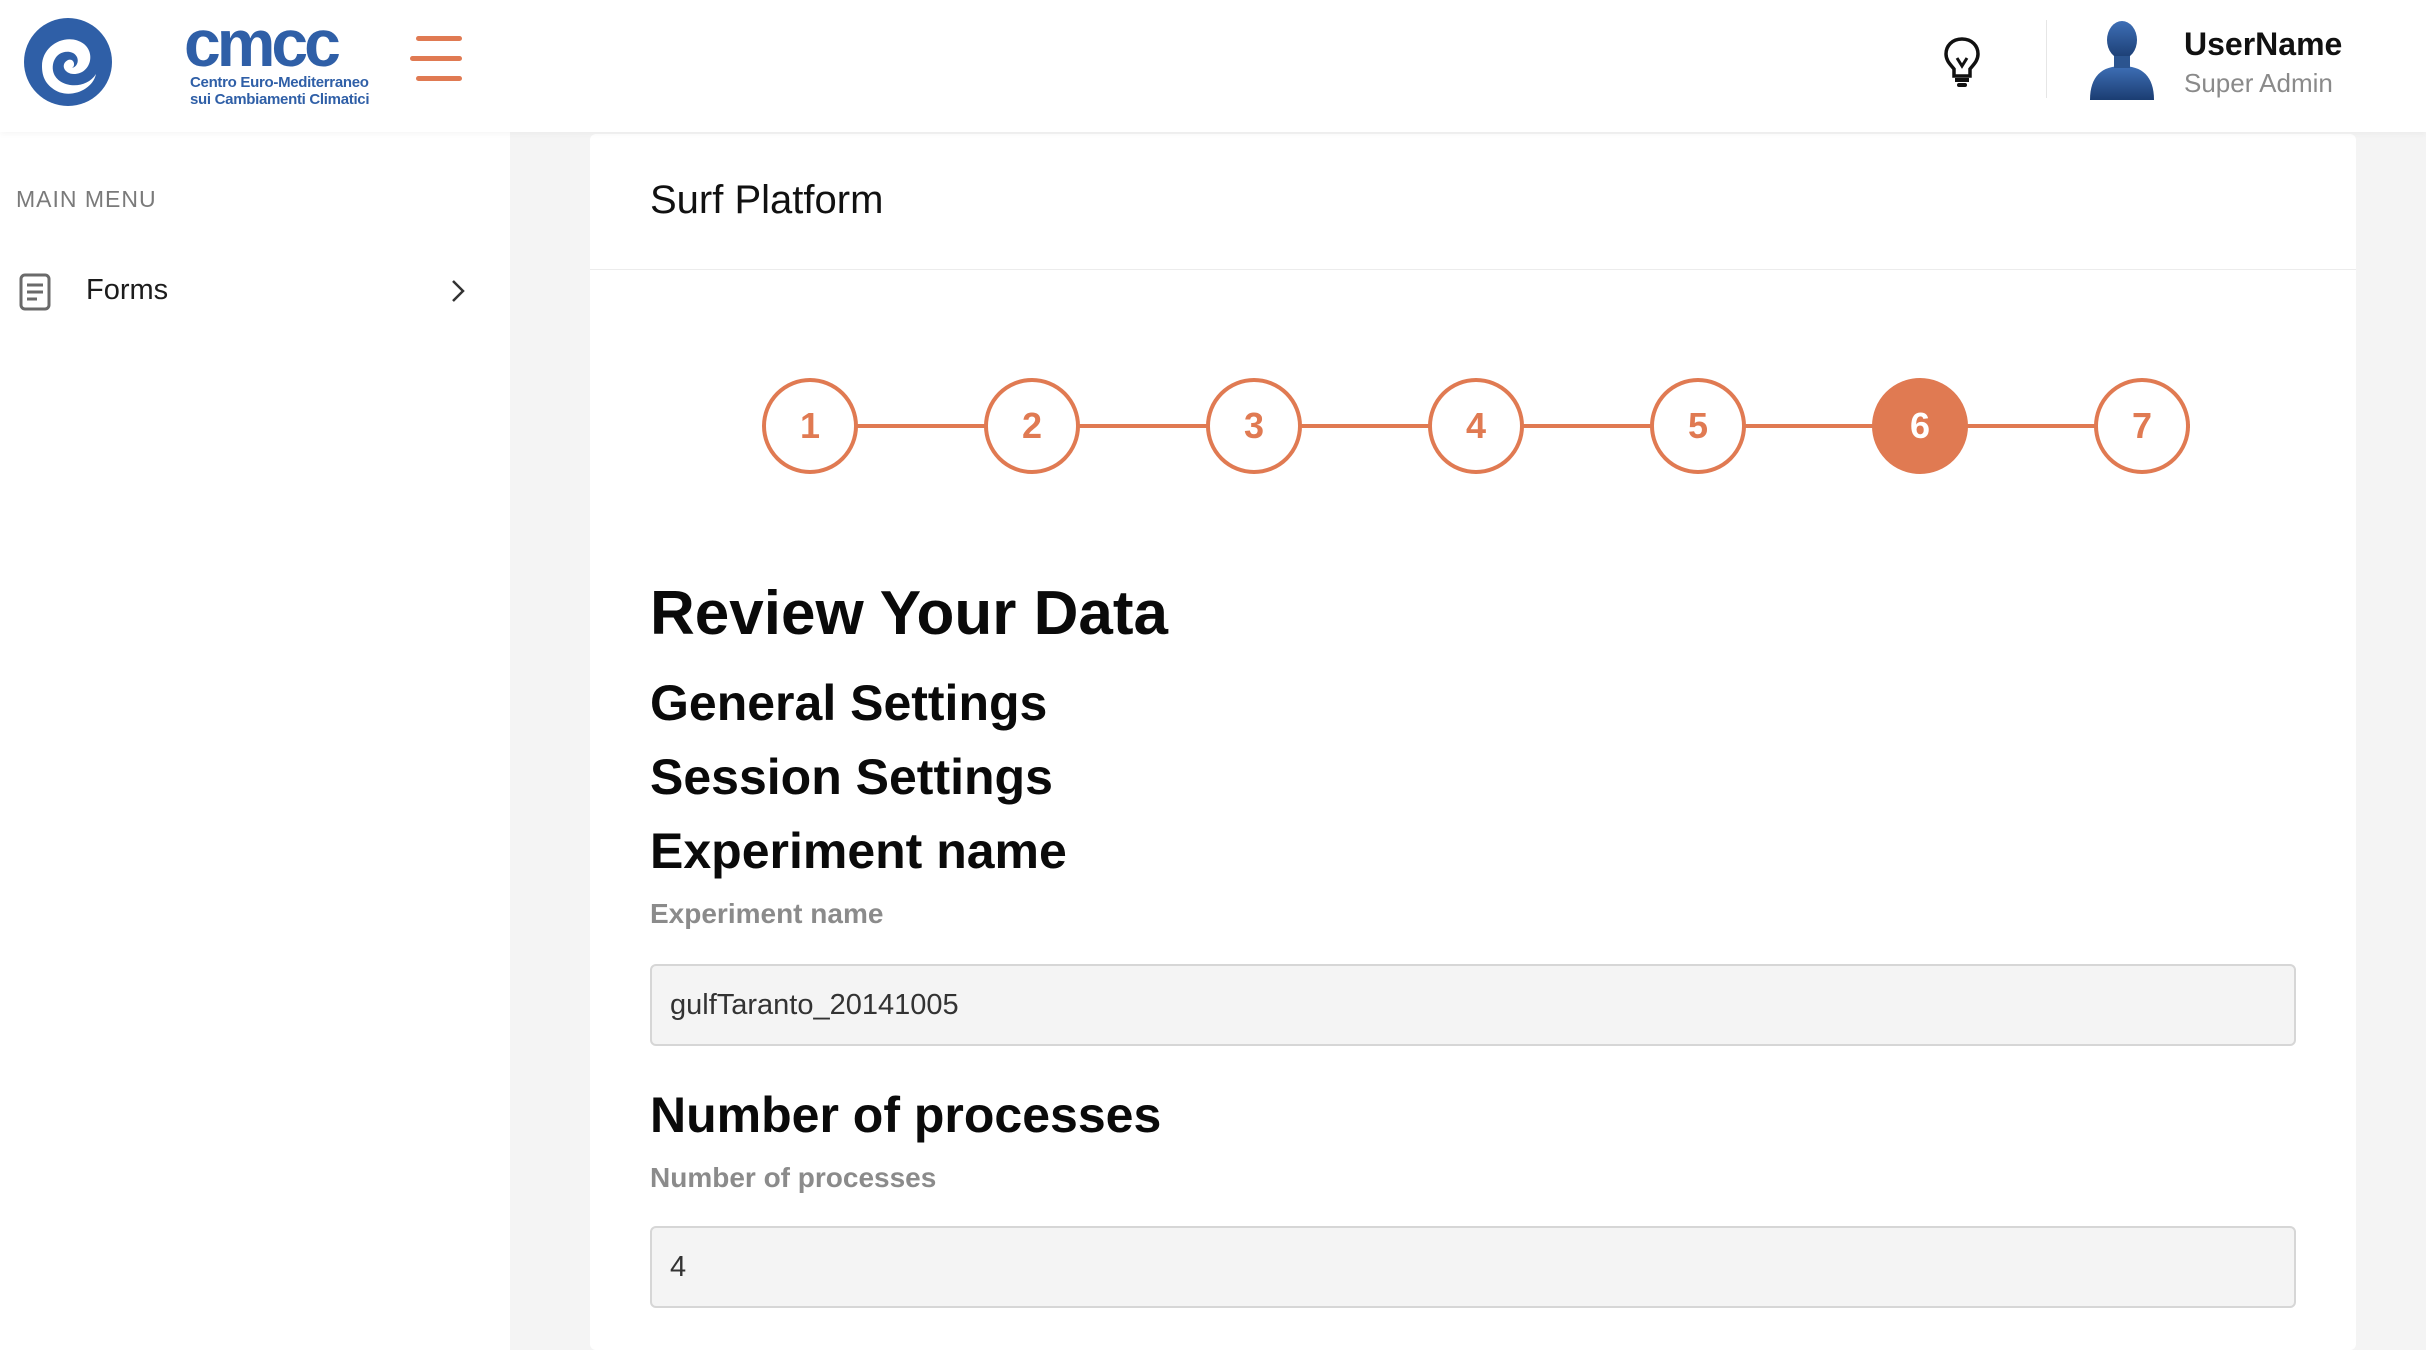  Describe the element at coordinates (1473, 1005) in the screenshot. I see `experiment-name-field` at that location.